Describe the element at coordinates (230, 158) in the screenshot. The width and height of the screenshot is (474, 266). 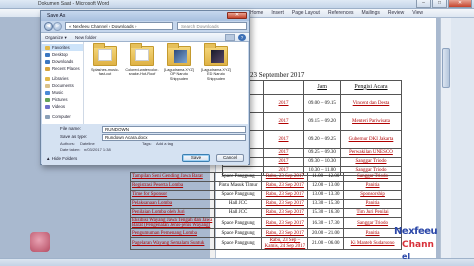
I see `cancel-button: Cancel` at that location.